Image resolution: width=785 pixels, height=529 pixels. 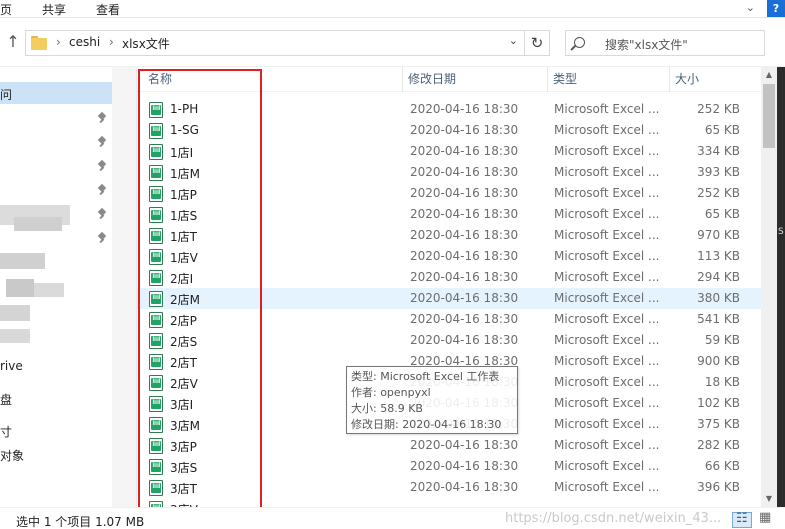 What do you see at coordinates (11, 366) in the screenshot?
I see `nav-item-onedrive: rive` at bounding box center [11, 366].